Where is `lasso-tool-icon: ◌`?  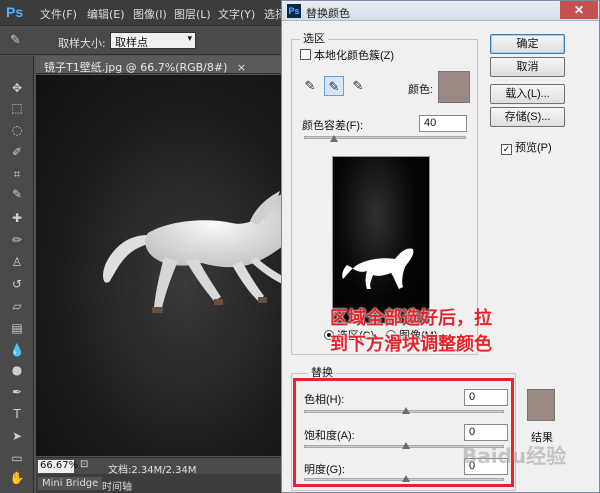
lasso-tool-icon: ◌ is located at coordinates (17, 130).